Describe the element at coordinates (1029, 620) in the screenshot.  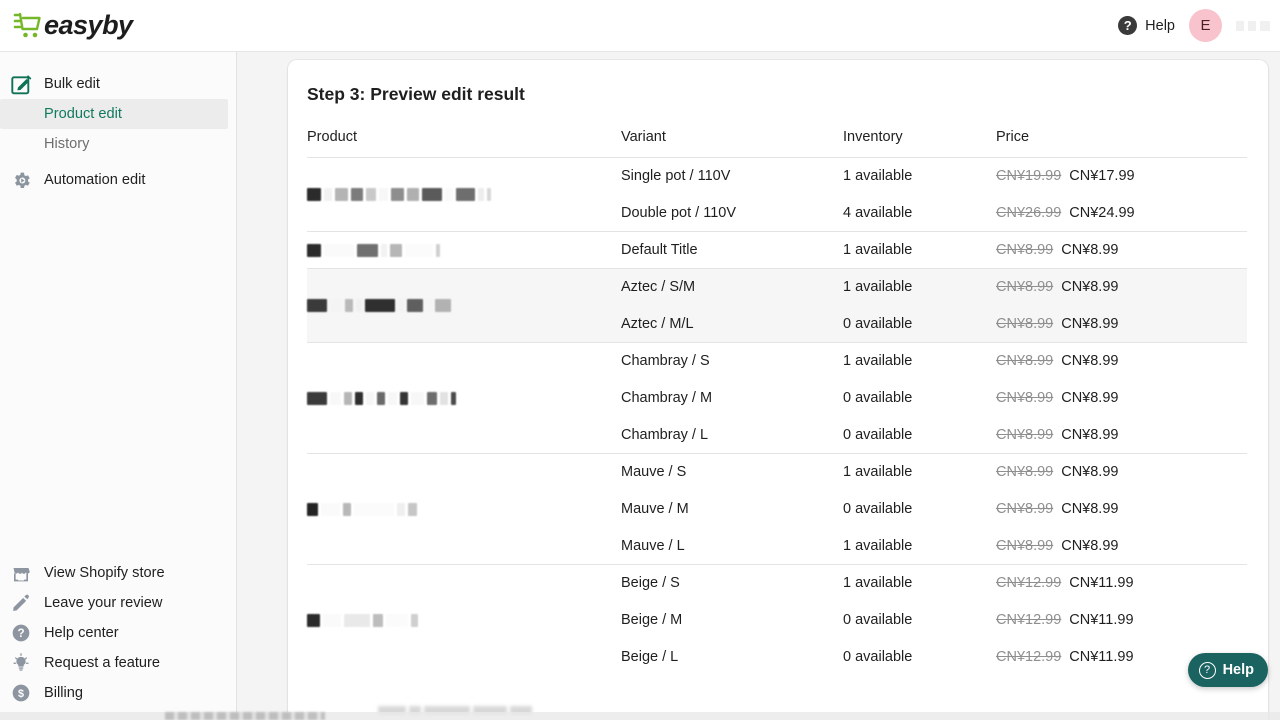
I see `price-original: CN¥12.99` at that location.